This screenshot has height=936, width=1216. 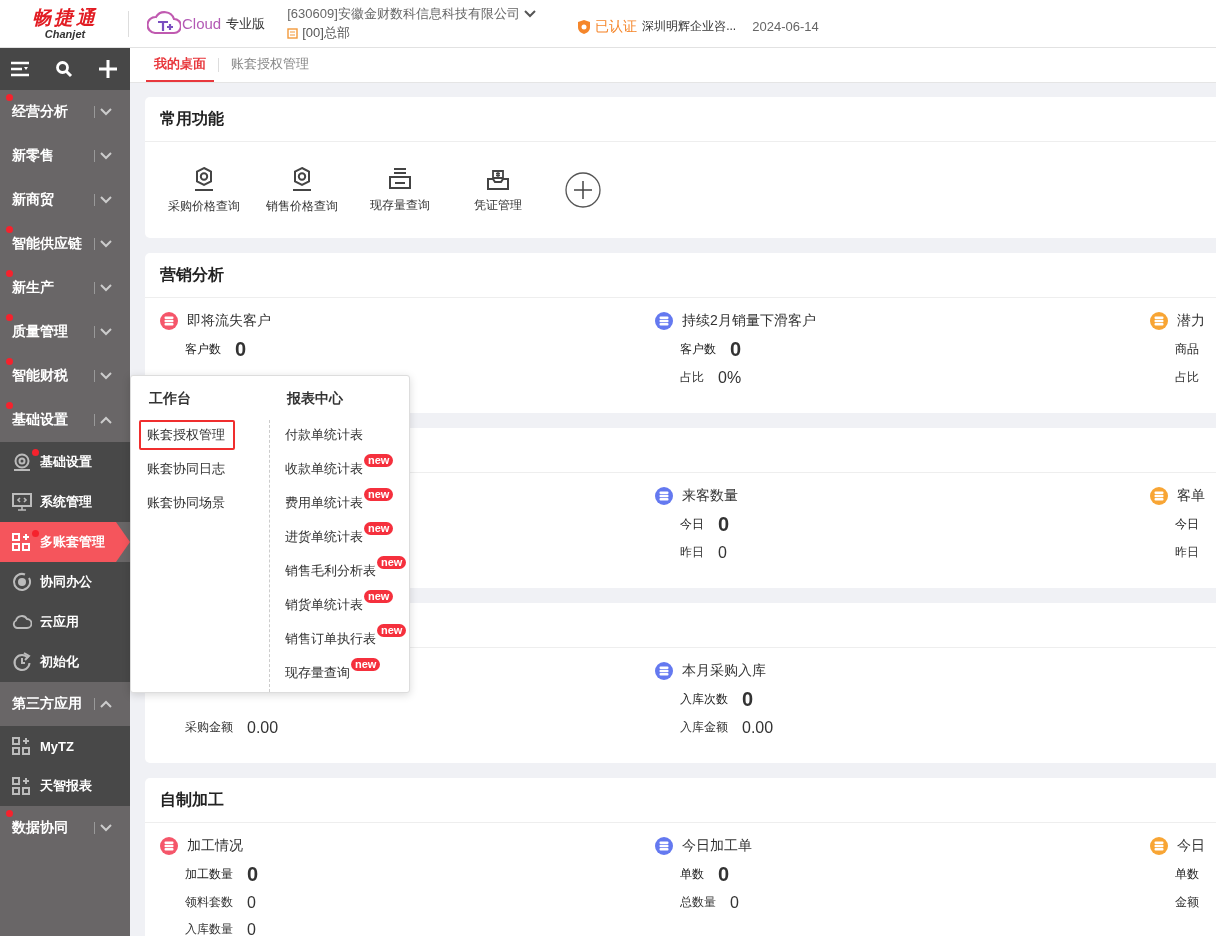 What do you see at coordinates (330, 639) in the screenshot?
I see `menu-item: 销售订单执行表` at bounding box center [330, 639].